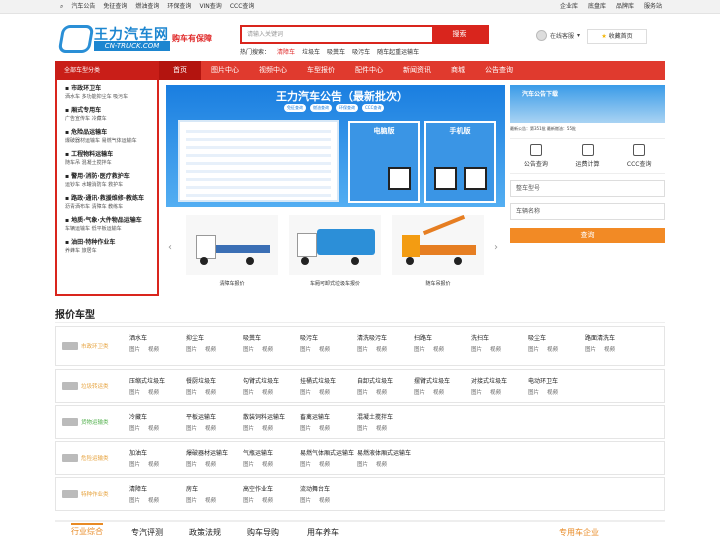 The width and height of the screenshot is (720, 540). What do you see at coordinates (653, 7) in the screenshot?
I see `top-link: 服务站` at bounding box center [653, 7].